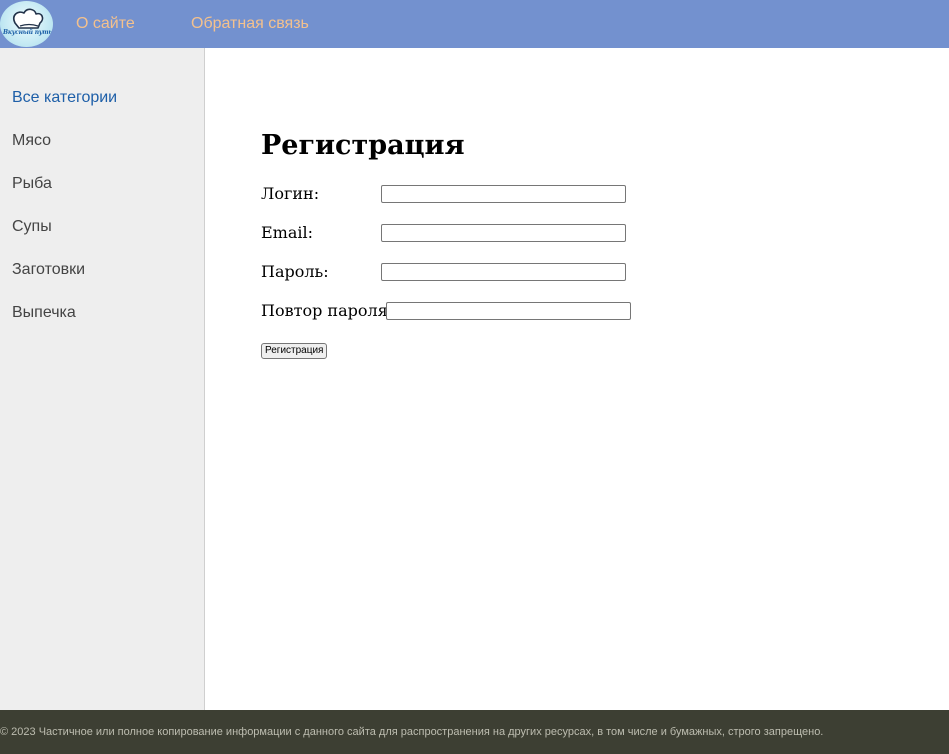 The height and width of the screenshot is (754, 949). I want to click on login-label: Логин:, so click(290, 193).